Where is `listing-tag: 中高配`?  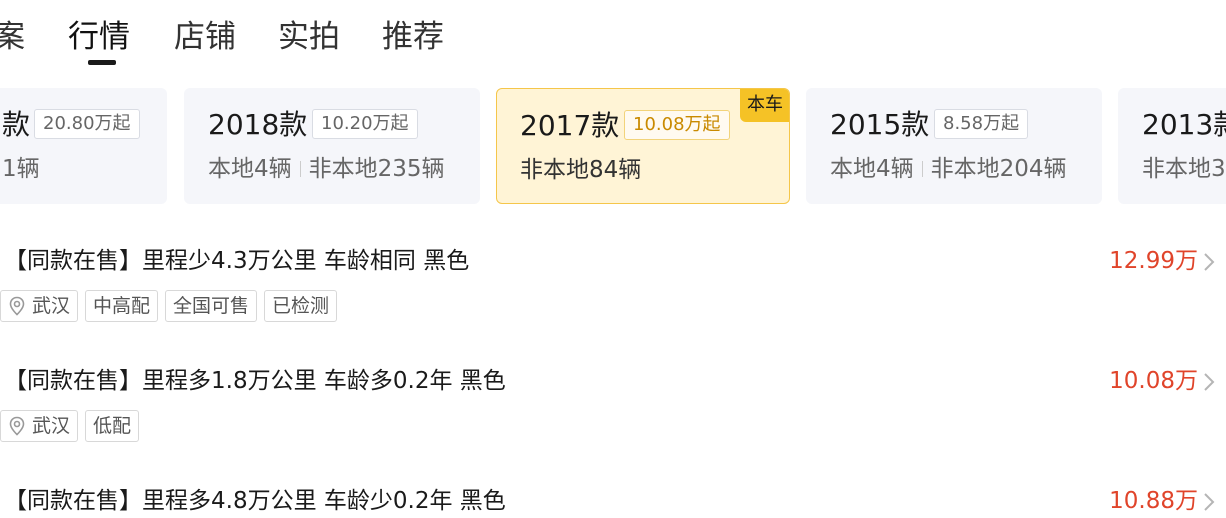 listing-tag: 中高配 is located at coordinates (122, 306).